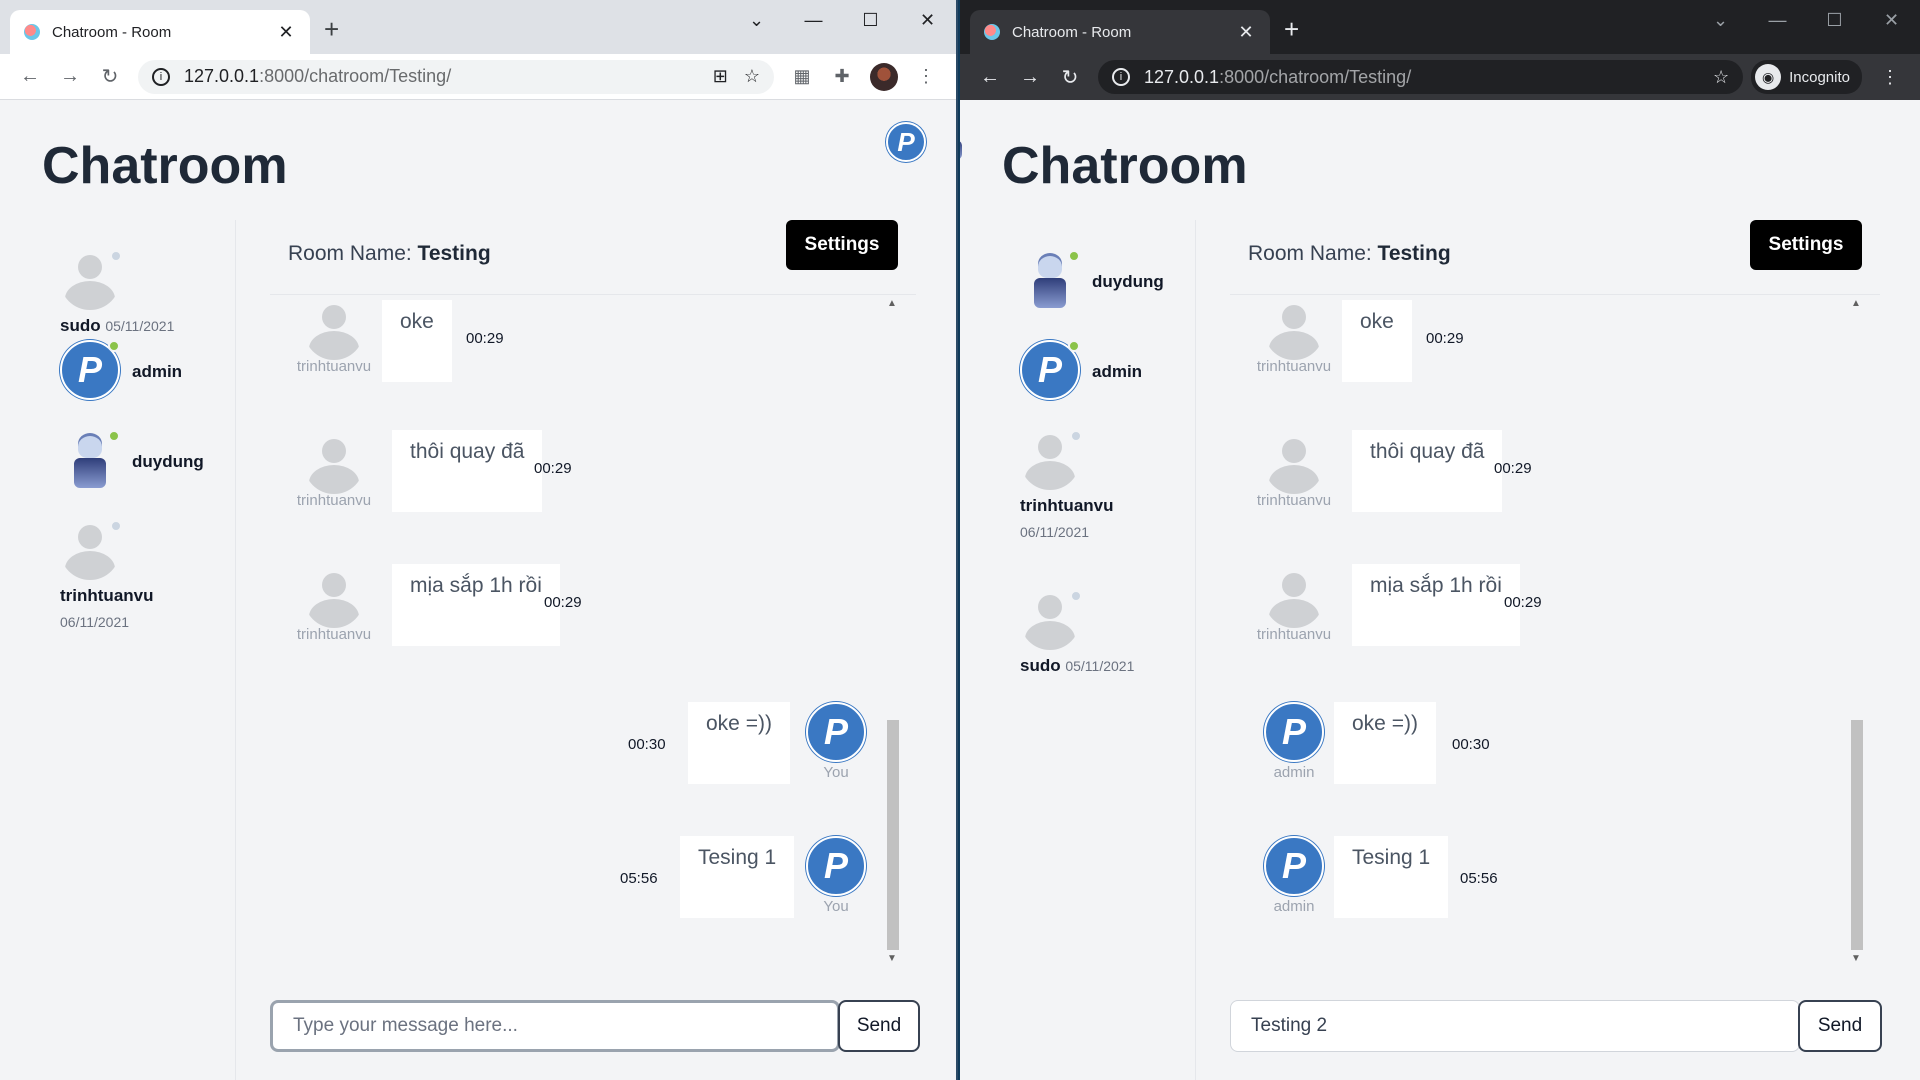 This screenshot has width=1920, height=1080. What do you see at coordinates (350, 253) in the screenshot?
I see `room-label-prefix: Room Name:` at bounding box center [350, 253].